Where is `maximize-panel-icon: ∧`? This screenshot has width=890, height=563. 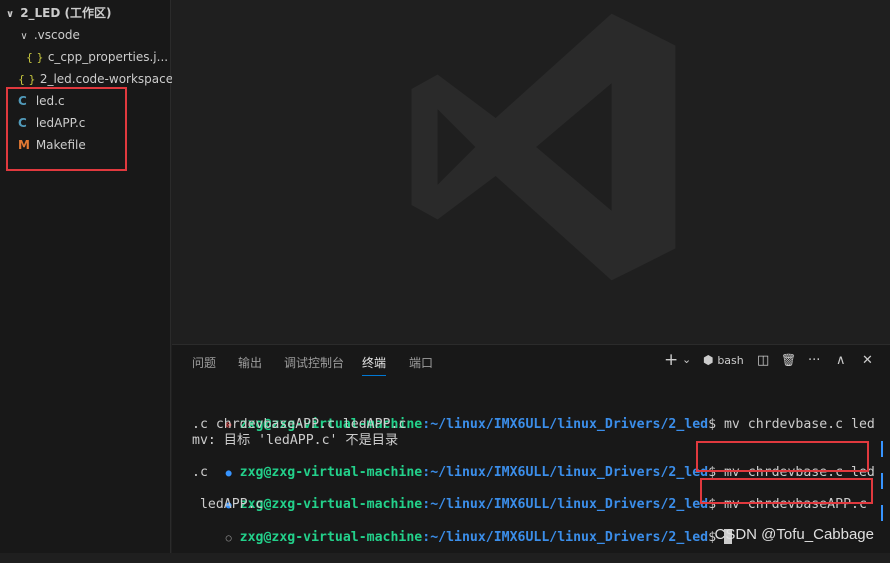 maximize-panel-icon: ∧ is located at coordinates (841, 360).